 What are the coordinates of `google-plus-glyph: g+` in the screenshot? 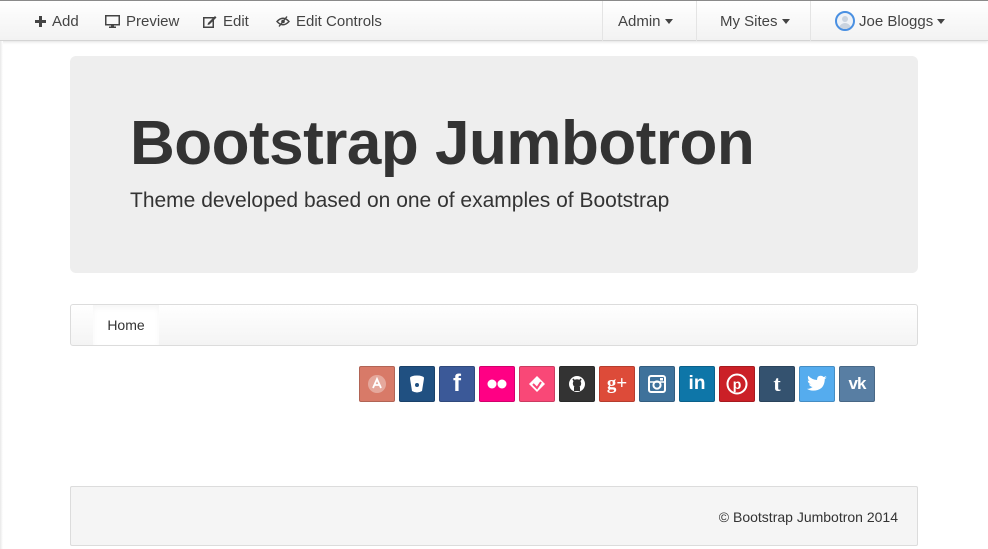 It's located at (617, 383).